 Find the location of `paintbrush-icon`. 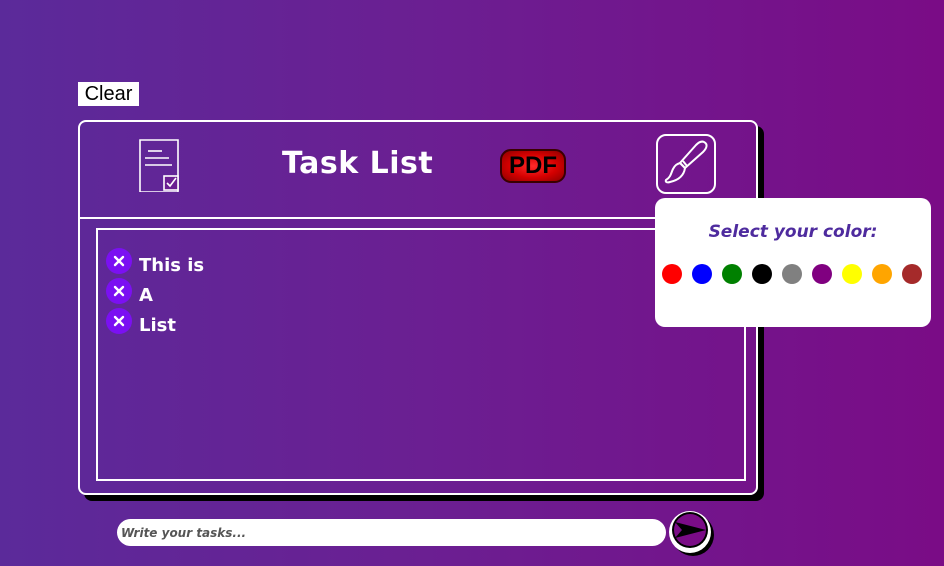

paintbrush-icon is located at coordinates (686, 164).